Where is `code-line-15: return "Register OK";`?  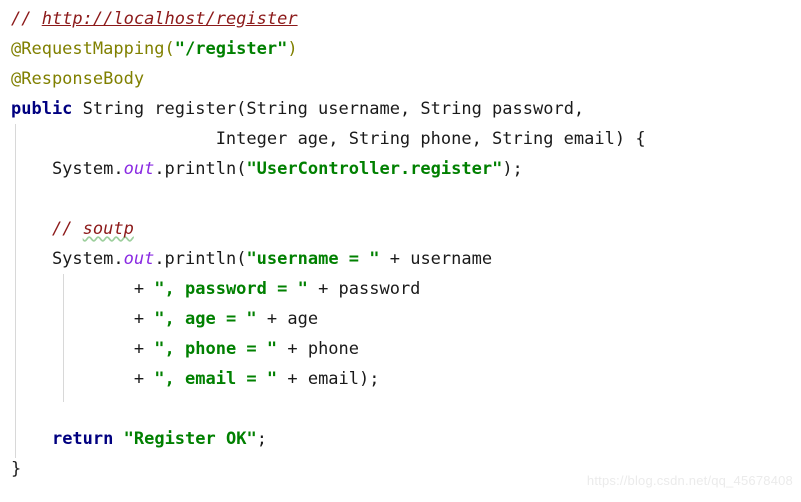
code-line-15: return "Register OK"; is located at coordinates (400, 439).